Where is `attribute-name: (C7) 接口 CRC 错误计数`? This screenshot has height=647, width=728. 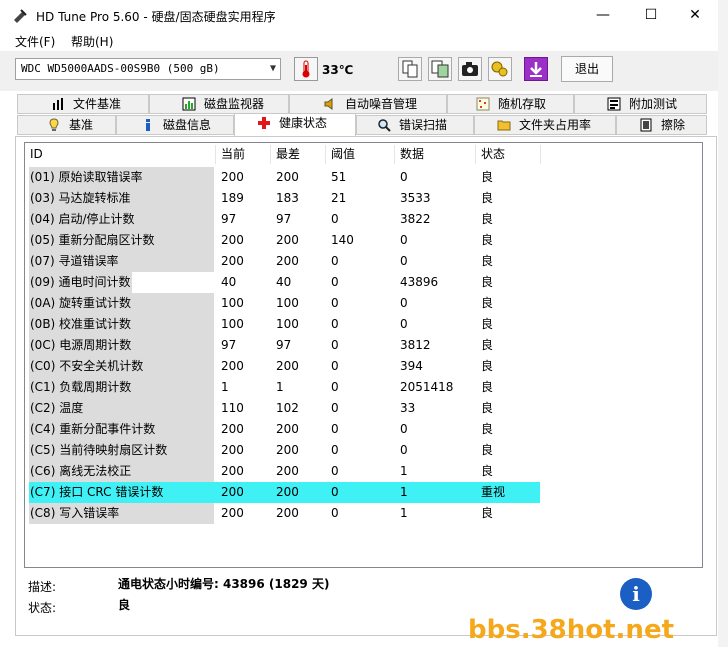 attribute-name: (C7) 接口 CRC 错误计数 is located at coordinates (97, 492).